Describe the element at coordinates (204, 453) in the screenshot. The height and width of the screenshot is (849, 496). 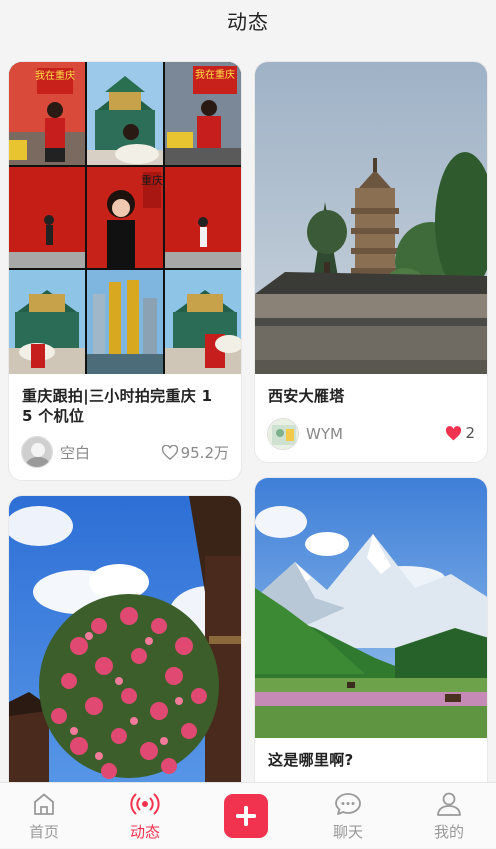
I see `like-count-text: 95.2万` at that location.